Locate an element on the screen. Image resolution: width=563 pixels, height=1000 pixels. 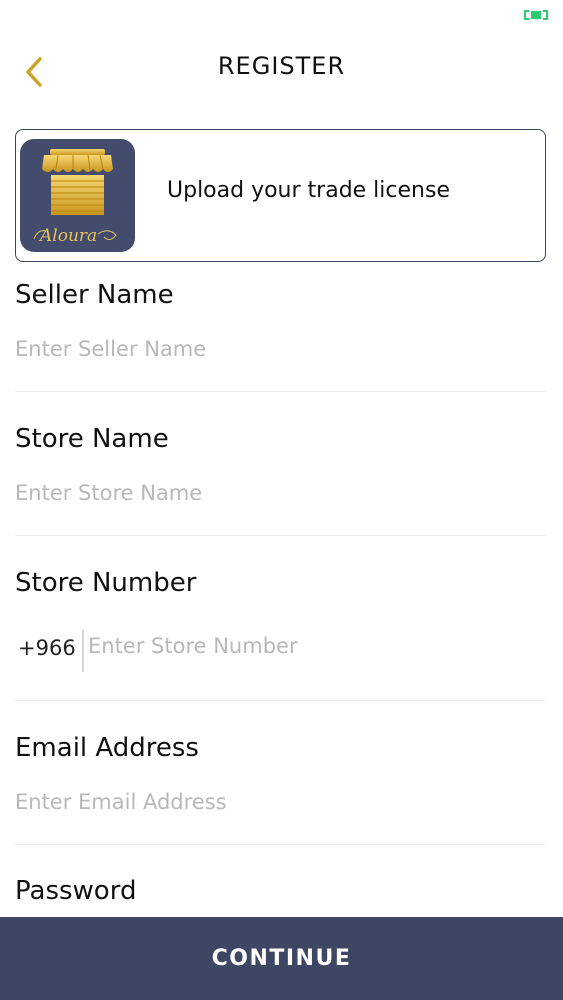
store-logo: Aloura is located at coordinates (77, 195).